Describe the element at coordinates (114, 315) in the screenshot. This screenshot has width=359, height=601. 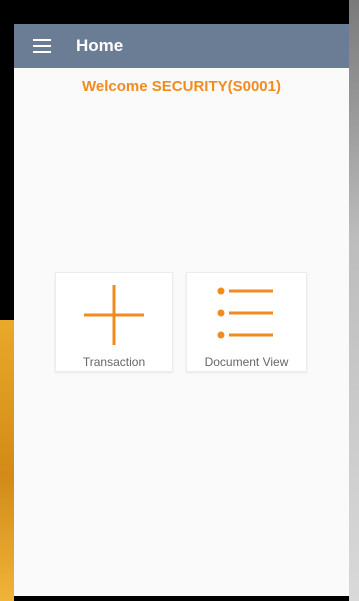
I see `plus-icon` at that location.